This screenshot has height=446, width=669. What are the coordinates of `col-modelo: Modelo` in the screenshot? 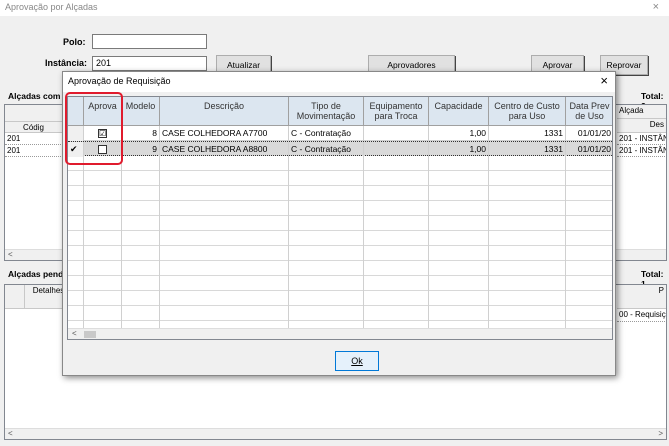 It's located at (141, 111).